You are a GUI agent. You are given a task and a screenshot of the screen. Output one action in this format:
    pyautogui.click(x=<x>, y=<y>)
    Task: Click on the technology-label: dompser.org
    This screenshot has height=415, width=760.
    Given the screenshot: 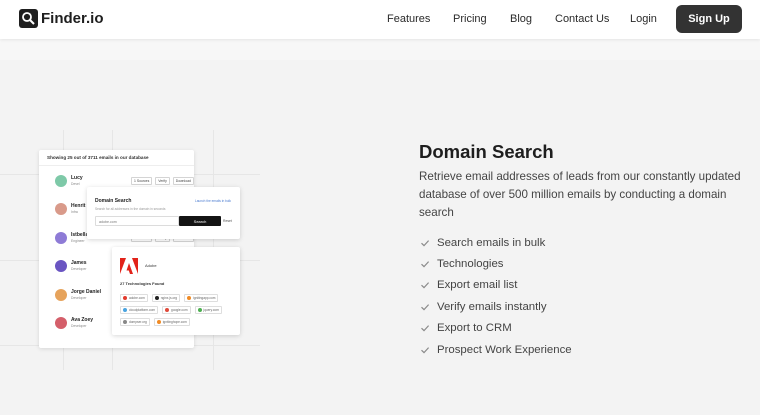 What is the action you would take?
    pyautogui.click(x=138, y=322)
    